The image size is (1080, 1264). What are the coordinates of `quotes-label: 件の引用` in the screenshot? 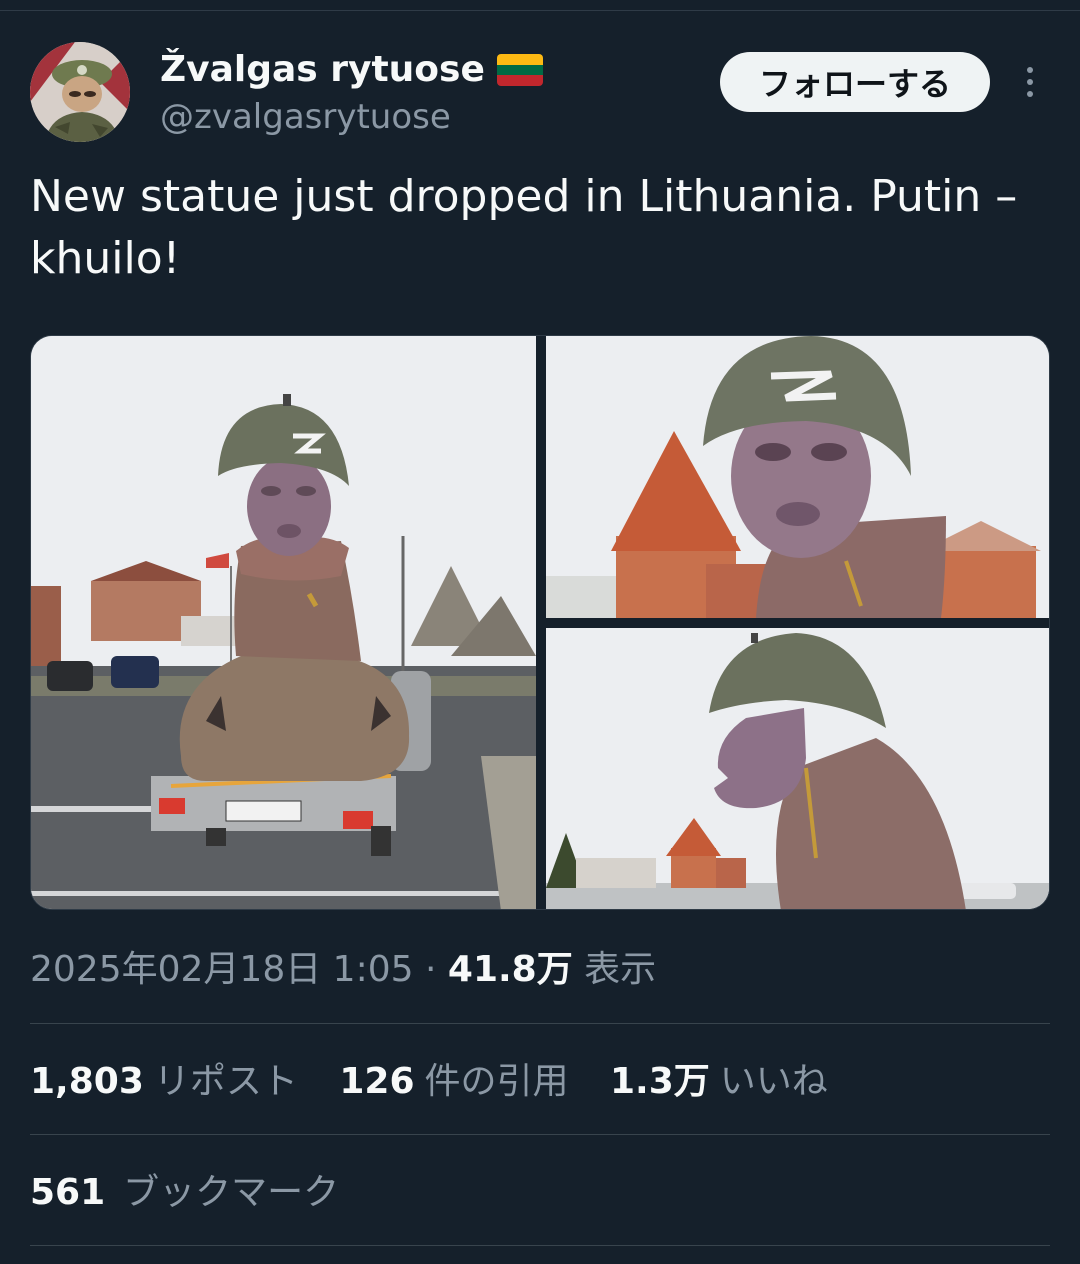 It's located at (496, 1081).